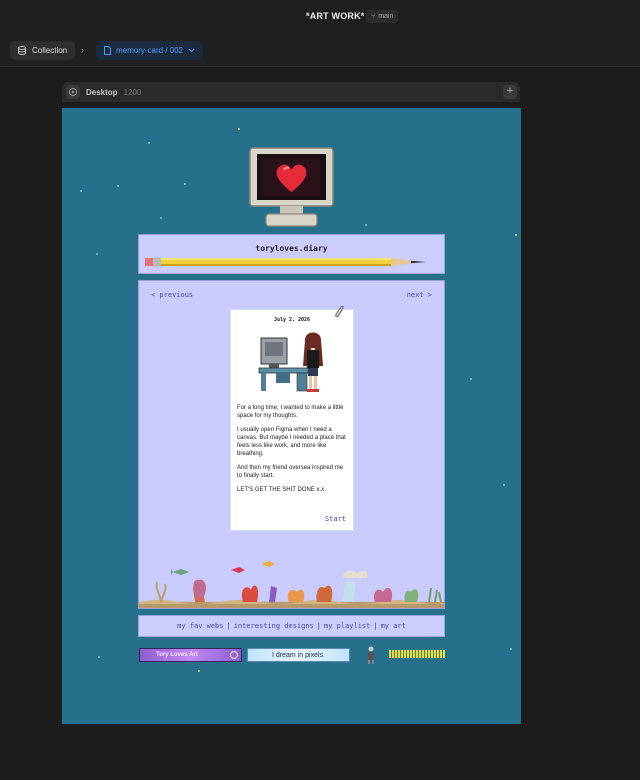 The width and height of the screenshot is (640, 780). I want to click on header-panel: toryloves.diary, so click(291, 254).